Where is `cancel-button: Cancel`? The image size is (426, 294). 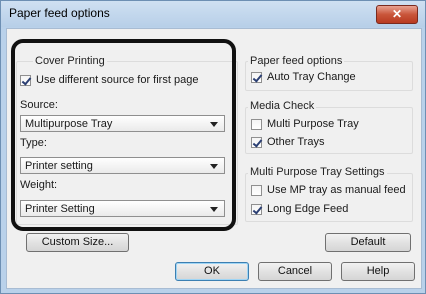 cancel-button: Cancel is located at coordinates (295, 271).